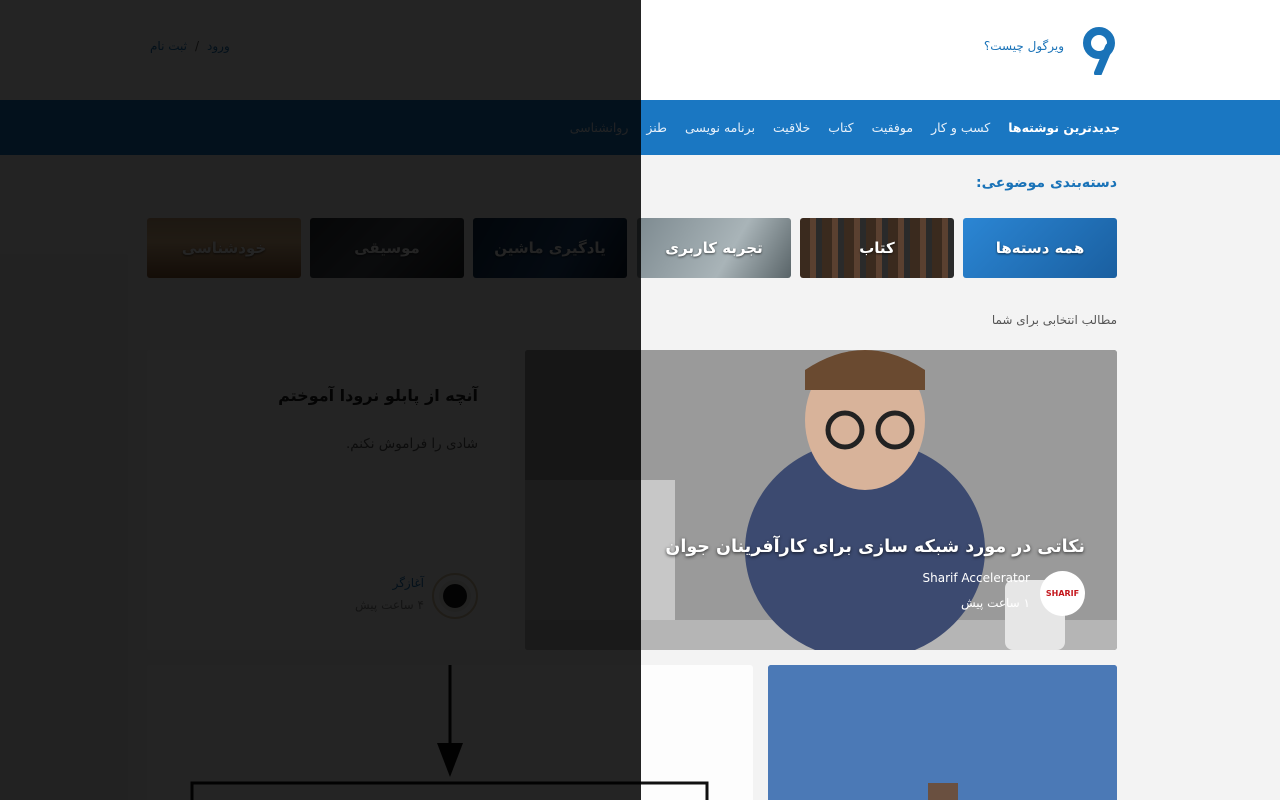 The image size is (1280, 800). I want to click on featured-author-avatar: SHARIF, so click(1062, 593).